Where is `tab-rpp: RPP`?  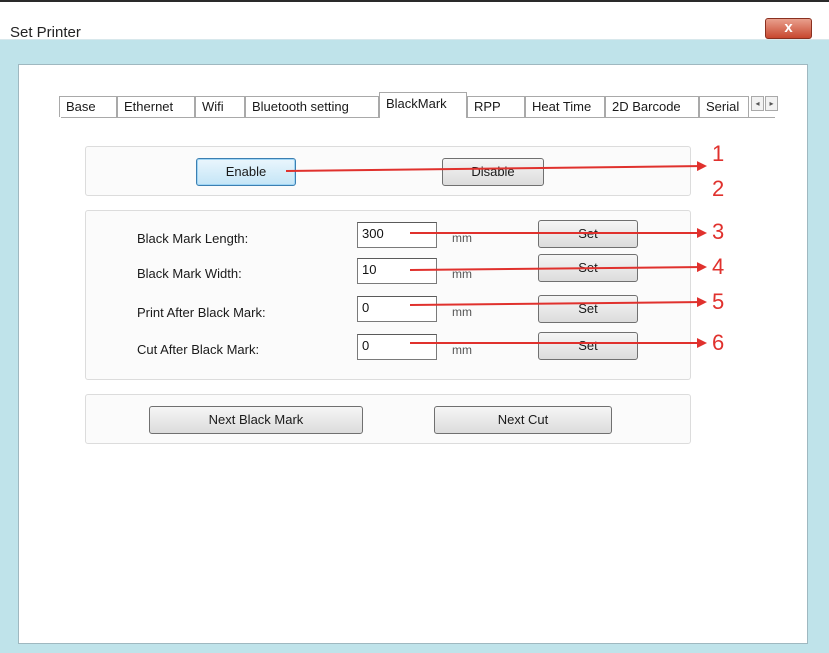
tab-rpp: RPP is located at coordinates (496, 106).